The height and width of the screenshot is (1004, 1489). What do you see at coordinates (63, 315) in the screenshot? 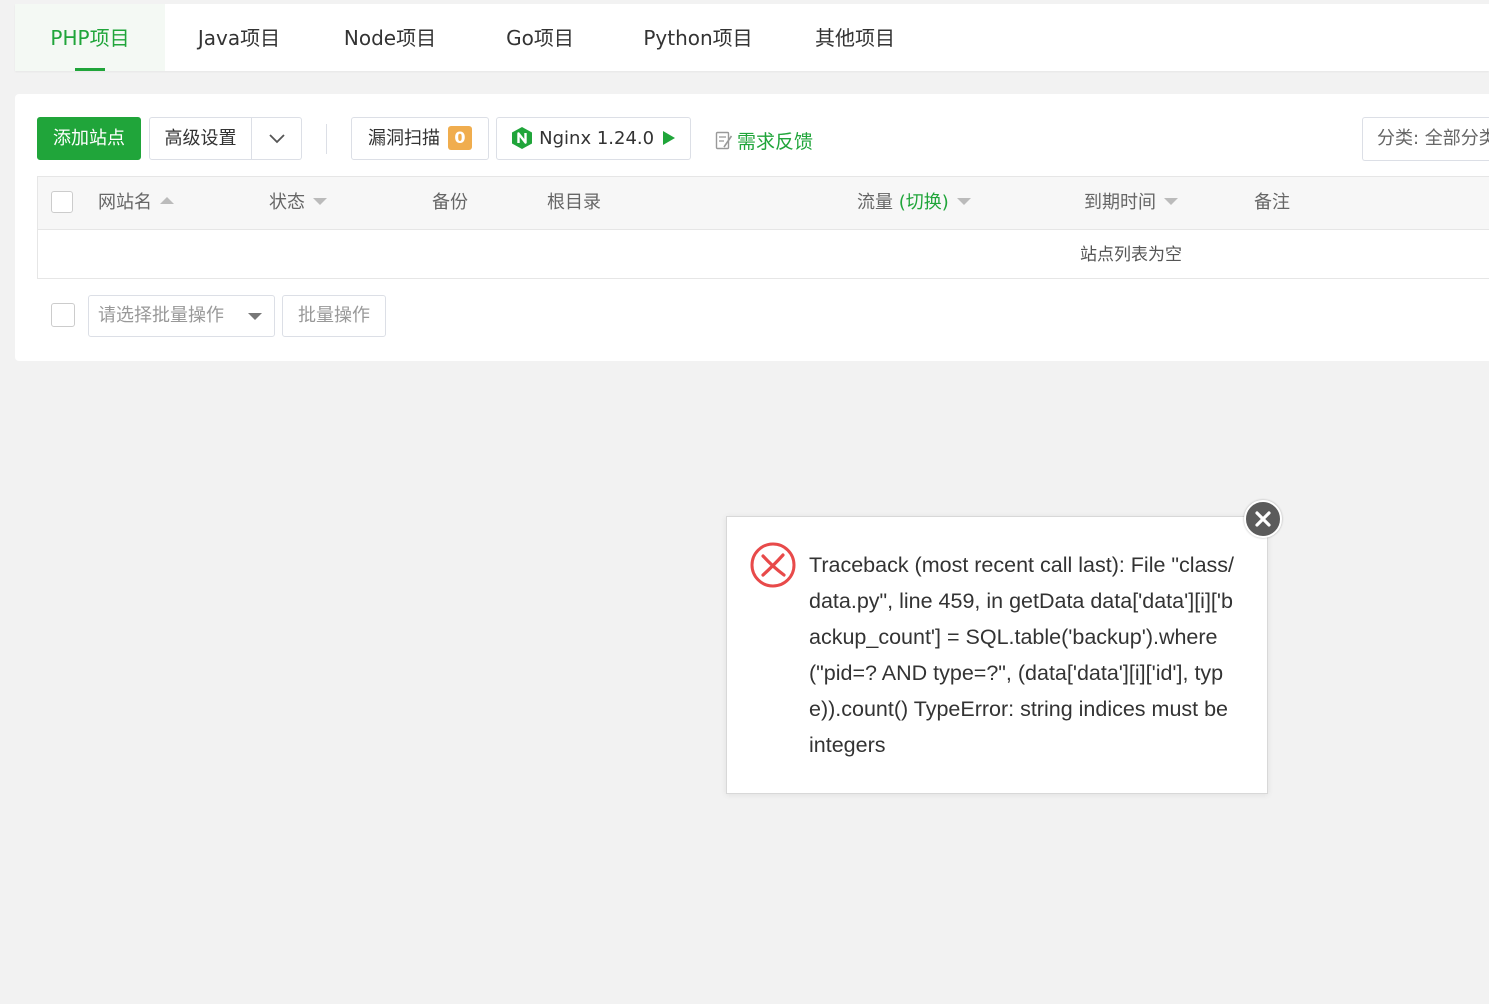
I see `batch-select-checkbox` at bounding box center [63, 315].